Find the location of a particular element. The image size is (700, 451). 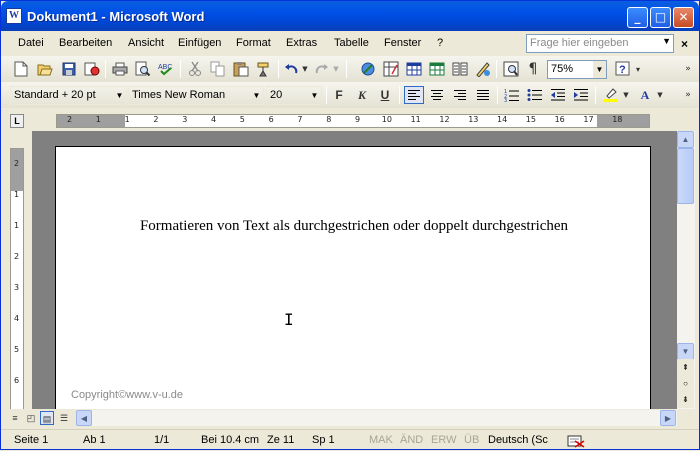

font-size-select: 20 ▼ is located at coordinates (294, 95).